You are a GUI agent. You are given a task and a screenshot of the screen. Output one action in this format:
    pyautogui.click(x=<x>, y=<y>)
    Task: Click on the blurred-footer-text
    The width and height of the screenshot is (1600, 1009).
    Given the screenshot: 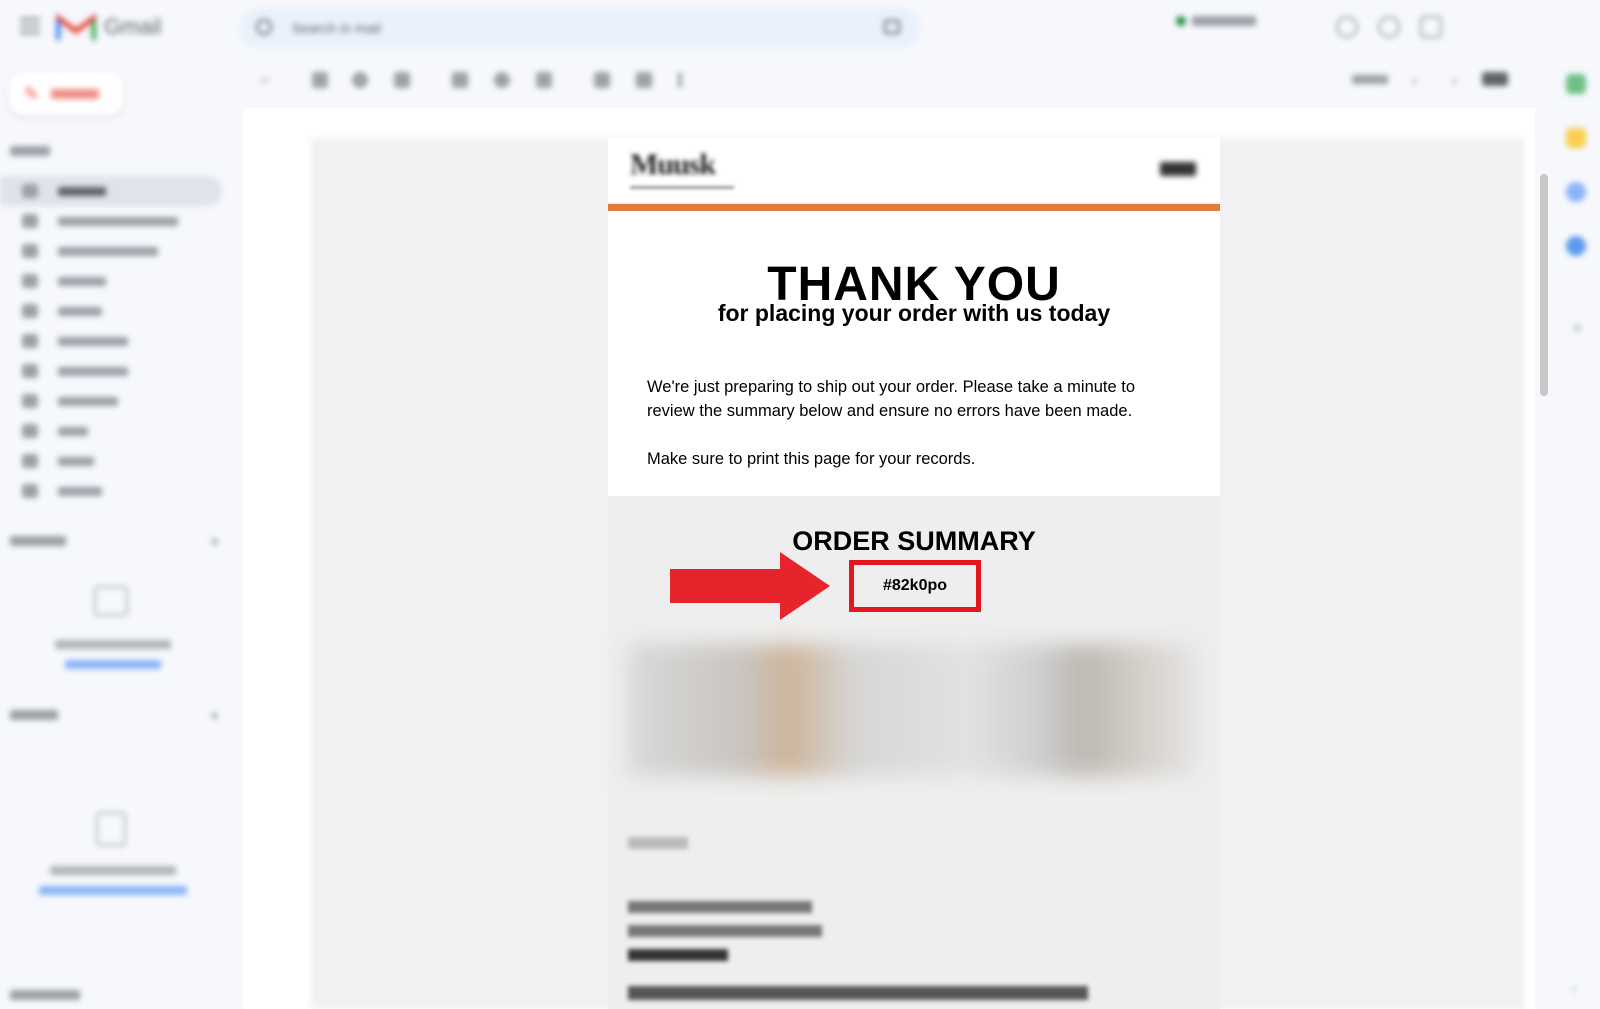 What is the action you would take?
    pyautogui.click(x=858, y=995)
    